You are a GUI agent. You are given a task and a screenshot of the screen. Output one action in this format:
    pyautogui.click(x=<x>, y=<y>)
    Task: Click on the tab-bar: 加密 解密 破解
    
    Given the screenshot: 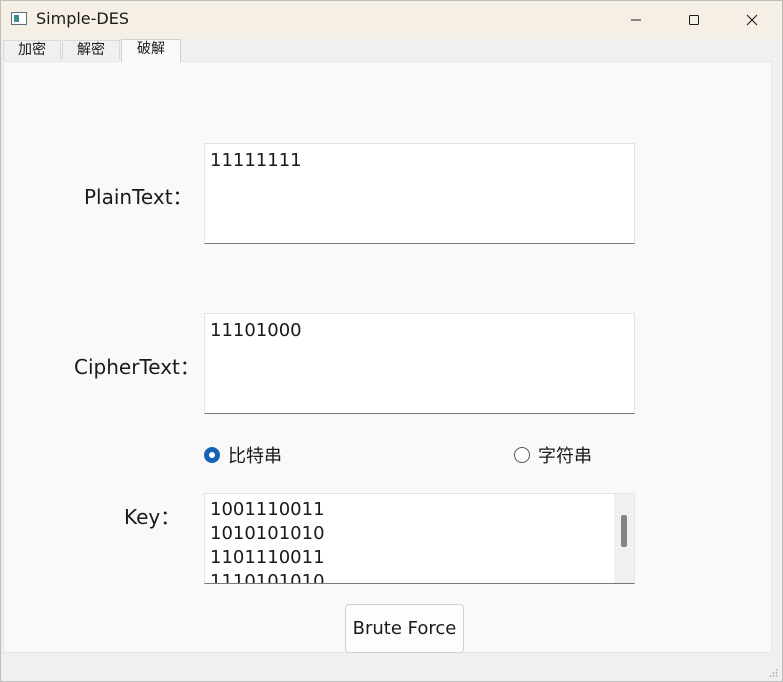 What is the action you would take?
    pyautogui.click(x=391, y=50)
    